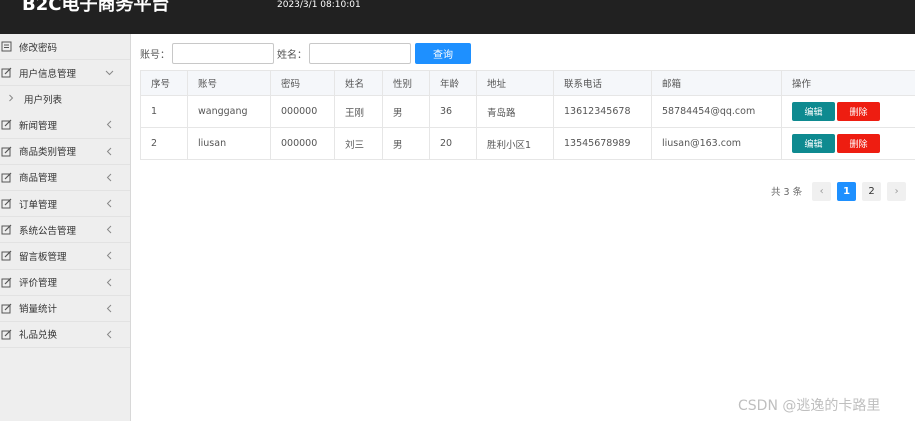 Image resolution: width=915 pixels, height=421 pixels. Describe the element at coordinates (716, 111) in the screenshot. I see `table-cell: 58784454@qq.com` at that location.